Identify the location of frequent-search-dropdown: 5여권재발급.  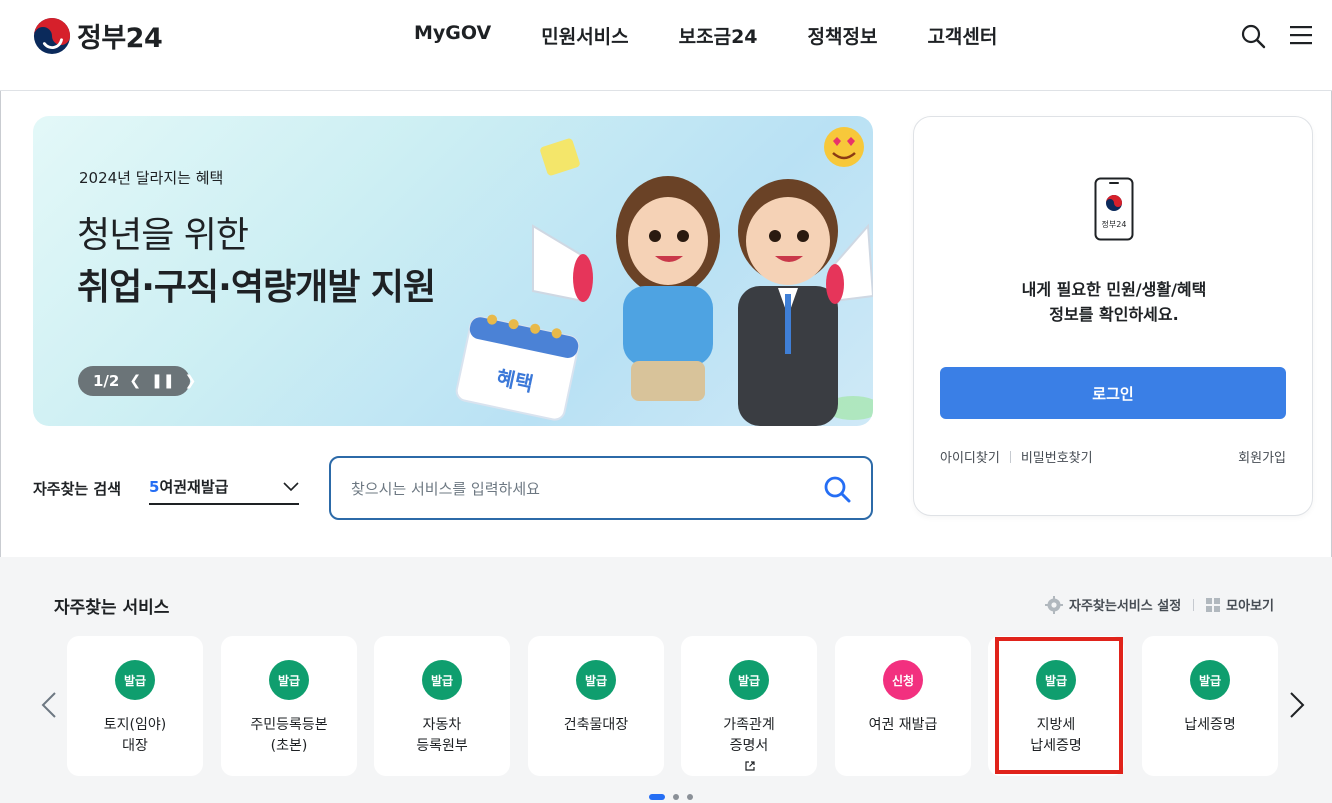
(224, 487).